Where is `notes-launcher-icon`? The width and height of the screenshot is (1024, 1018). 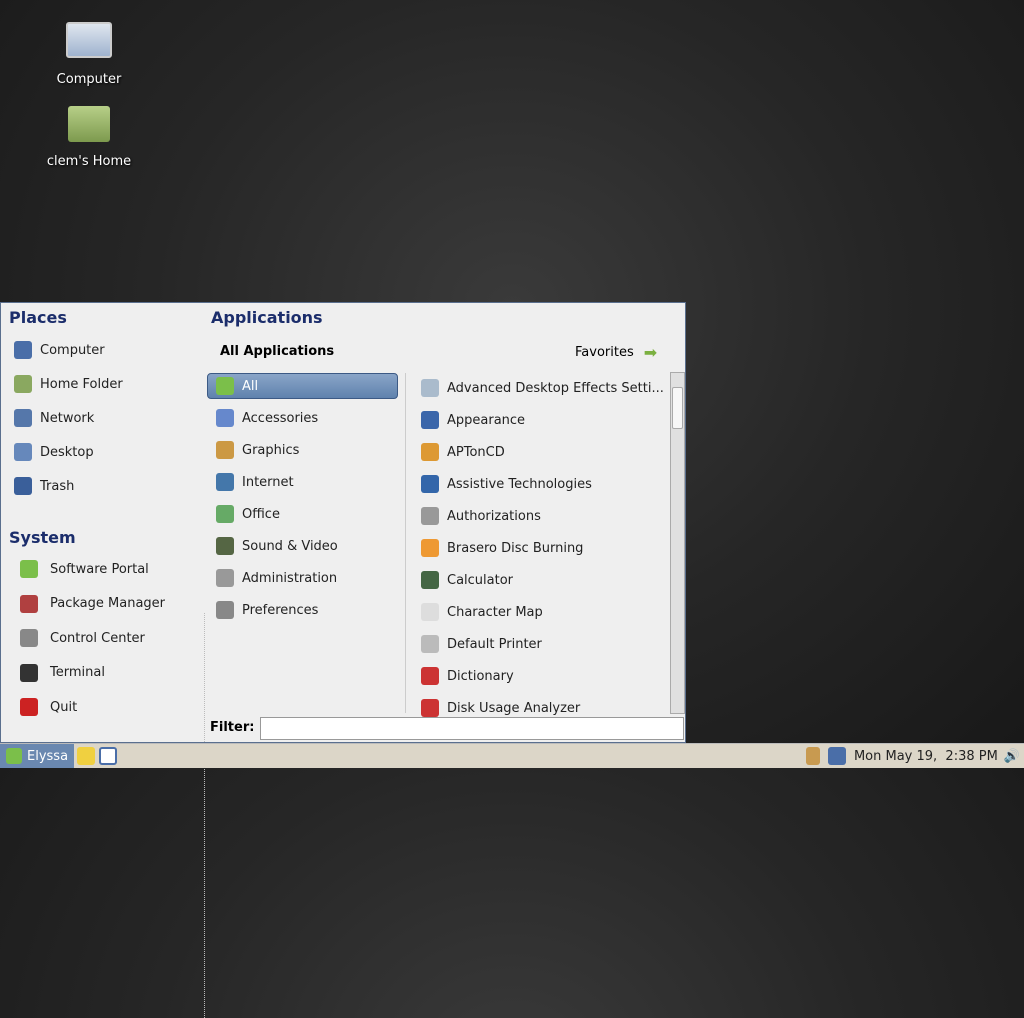
notes-launcher-icon is located at coordinates (86, 756).